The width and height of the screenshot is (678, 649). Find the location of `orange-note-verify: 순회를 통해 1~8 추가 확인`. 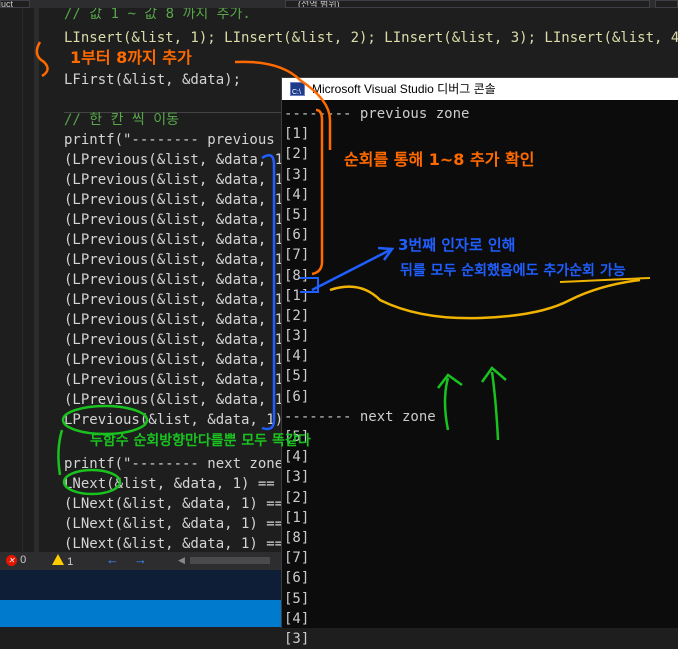

orange-note-verify: 순회를 통해 1~8 추가 확인 is located at coordinates (439, 159).